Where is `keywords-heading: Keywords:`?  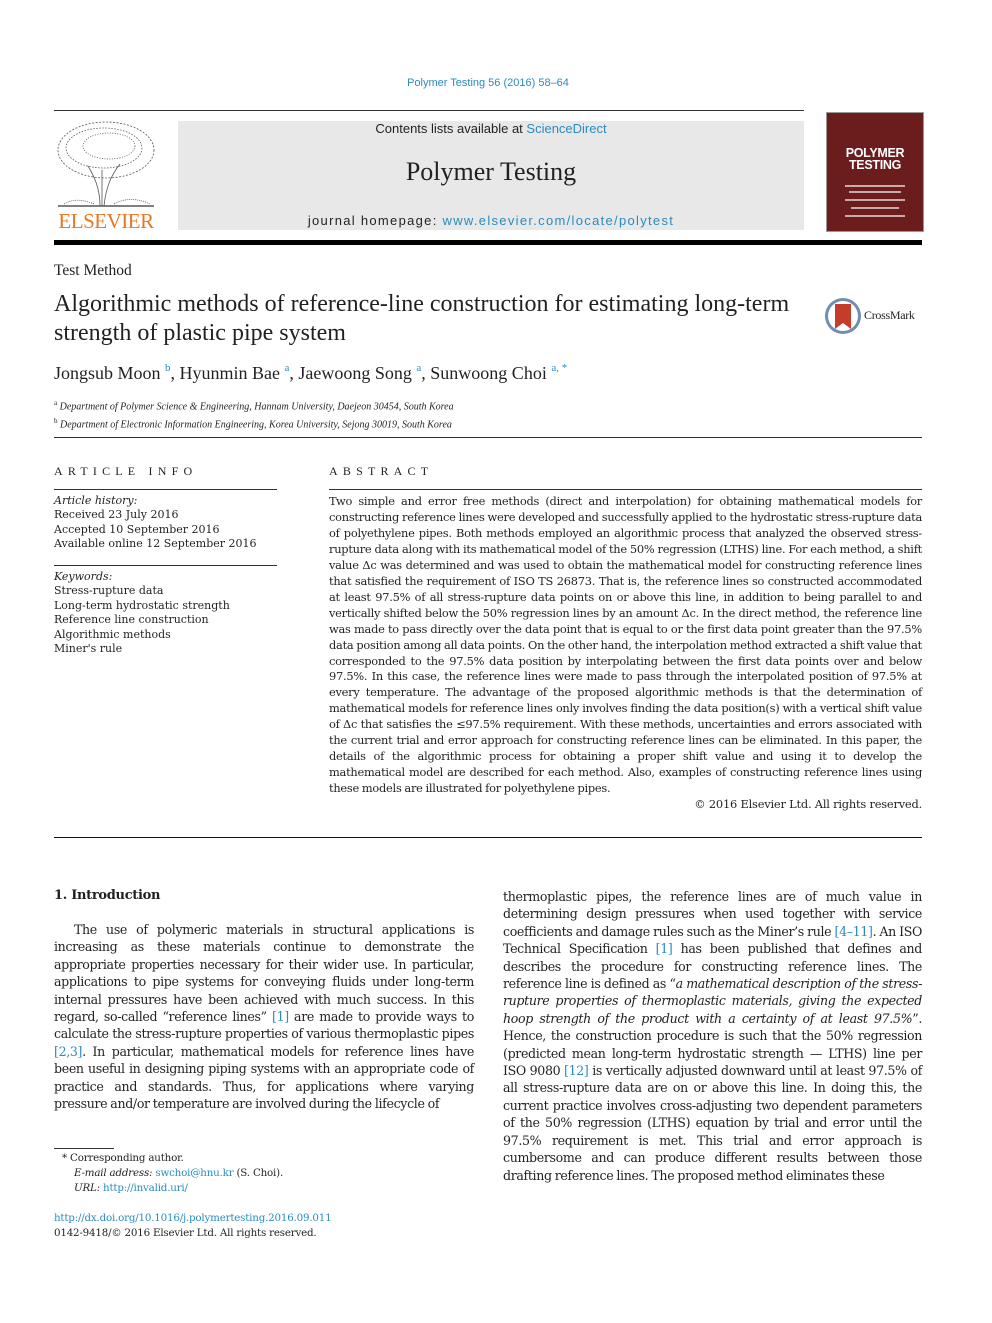
keywords-heading: Keywords: is located at coordinates (83, 576).